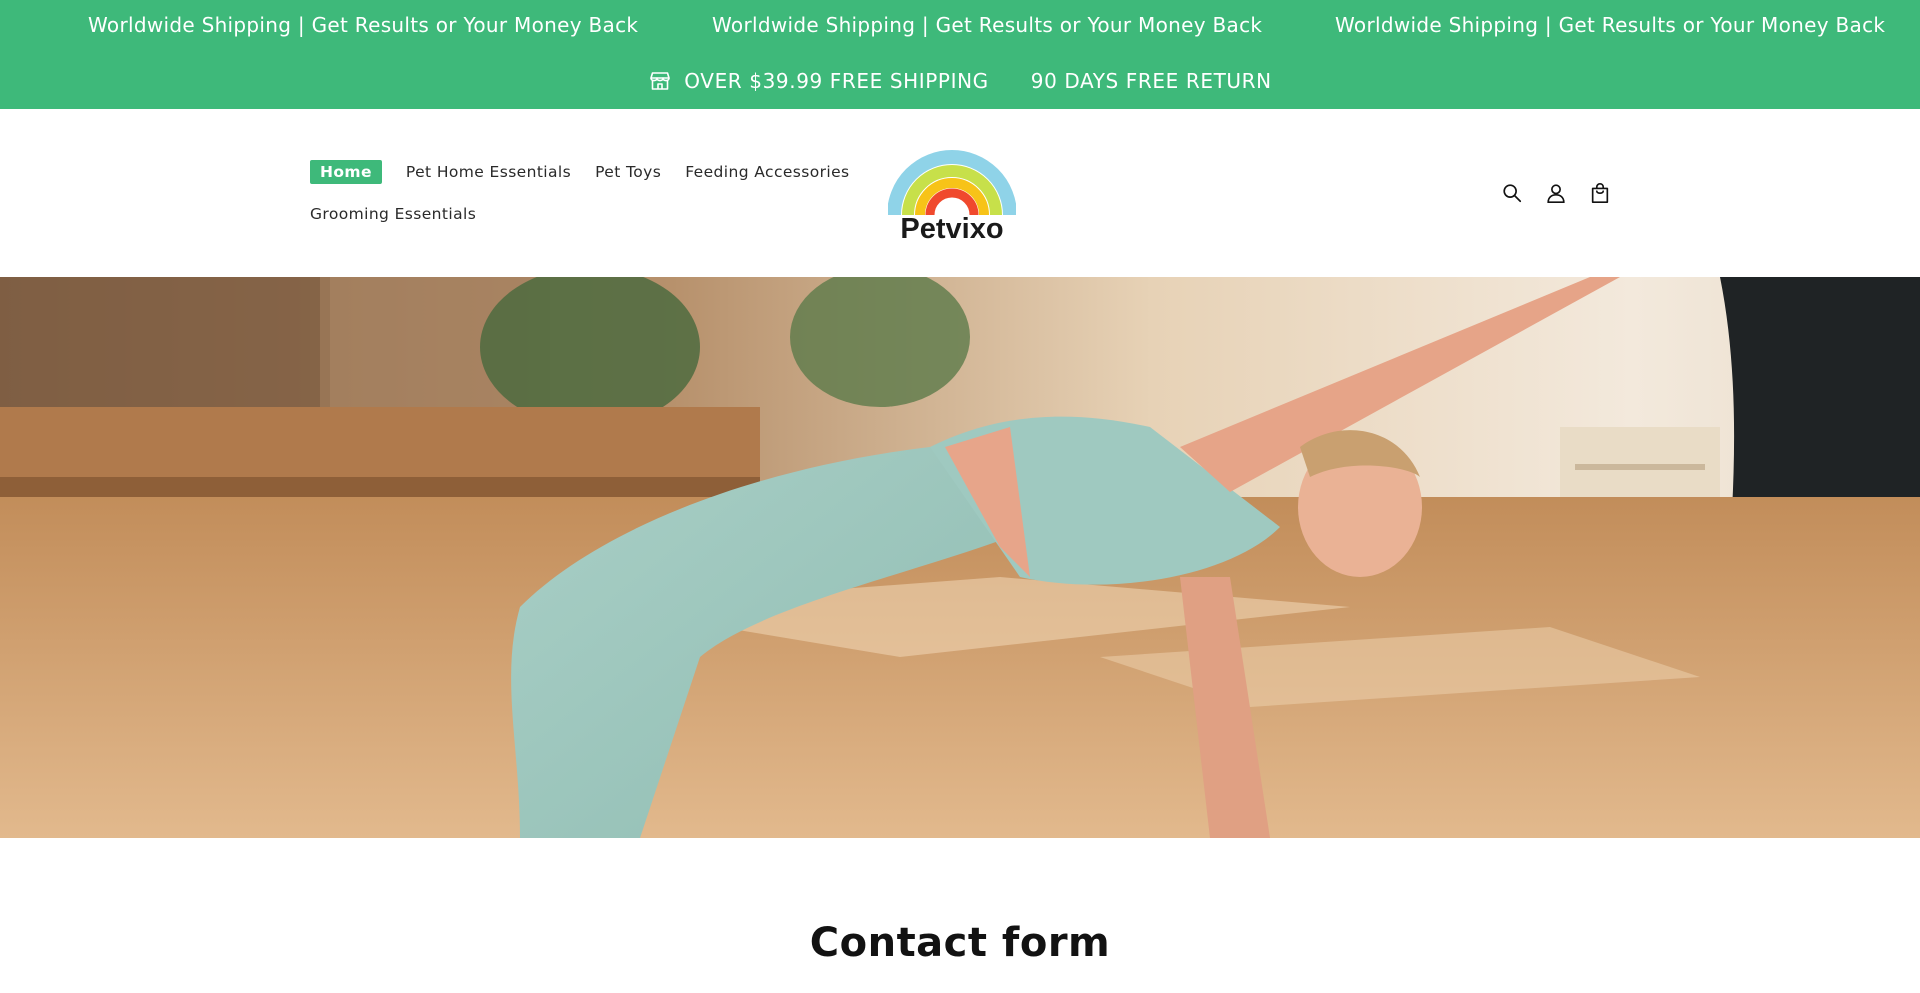  What do you see at coordinates (660, 81) in the screenshot?
I see `store-icon` at bounding box center [660, 81].